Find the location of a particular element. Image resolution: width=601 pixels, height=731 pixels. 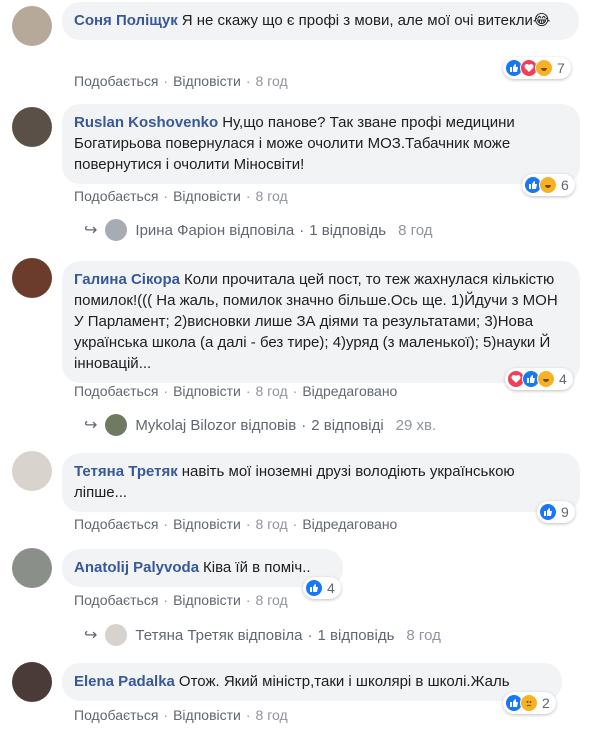

reply-author: Mykolaj Bilozor відповів is located at coordinates (215, 425).